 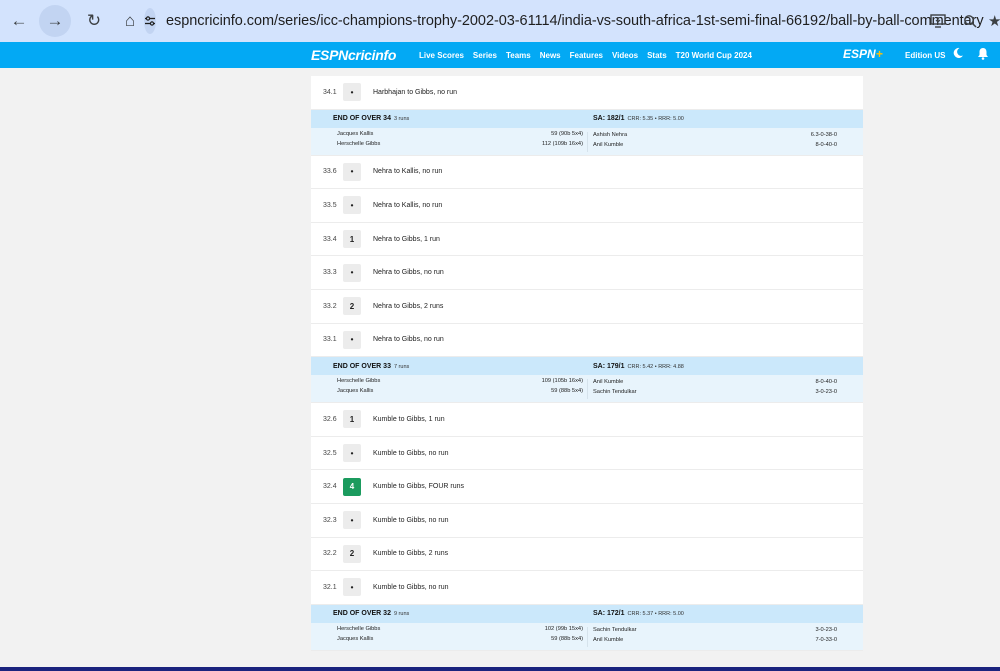 I want to click on ball-over-number: 32.5, so click(x=330, y=453).